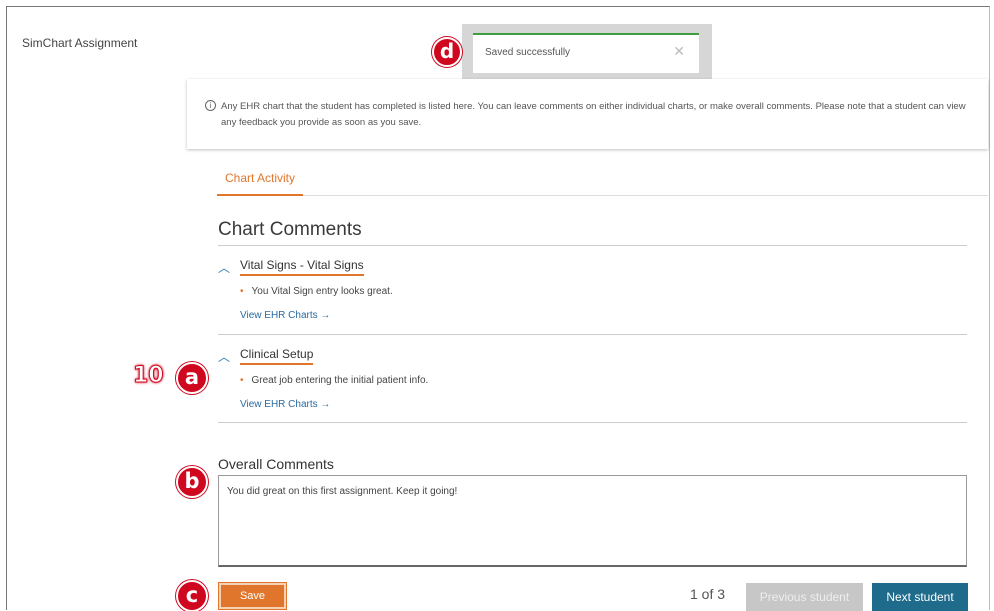 The image size is (994, 611). I want to click on tab-bar: Chart Activity, so click(602, 178).